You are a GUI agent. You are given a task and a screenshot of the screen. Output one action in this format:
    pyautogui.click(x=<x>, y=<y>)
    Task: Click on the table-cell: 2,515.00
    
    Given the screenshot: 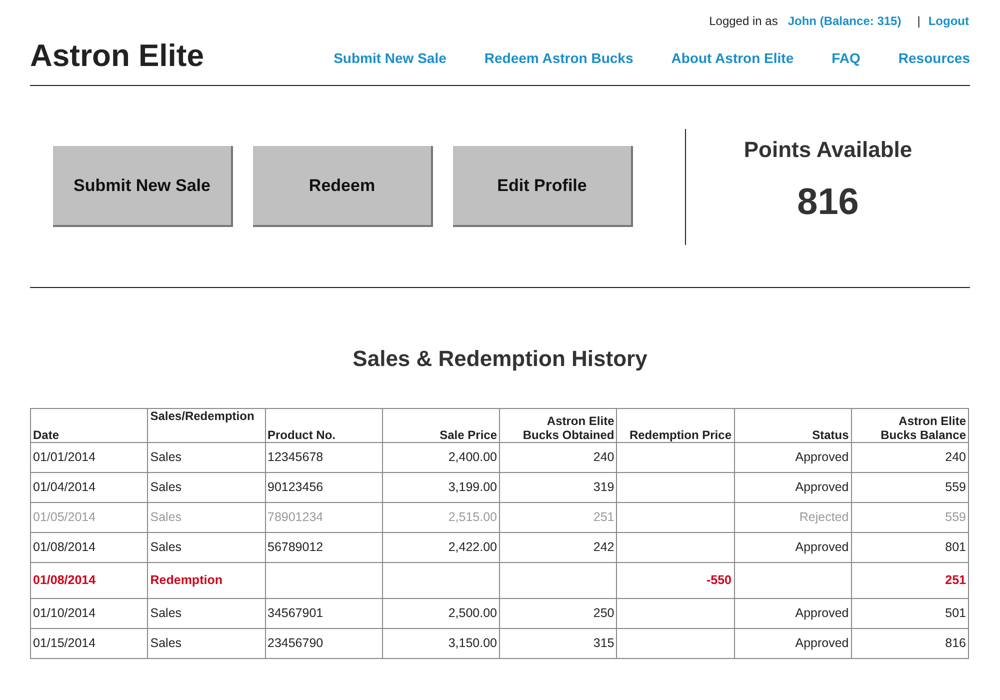 What is the action you would take?
    pyautogui.click(x=472, y=517)
    